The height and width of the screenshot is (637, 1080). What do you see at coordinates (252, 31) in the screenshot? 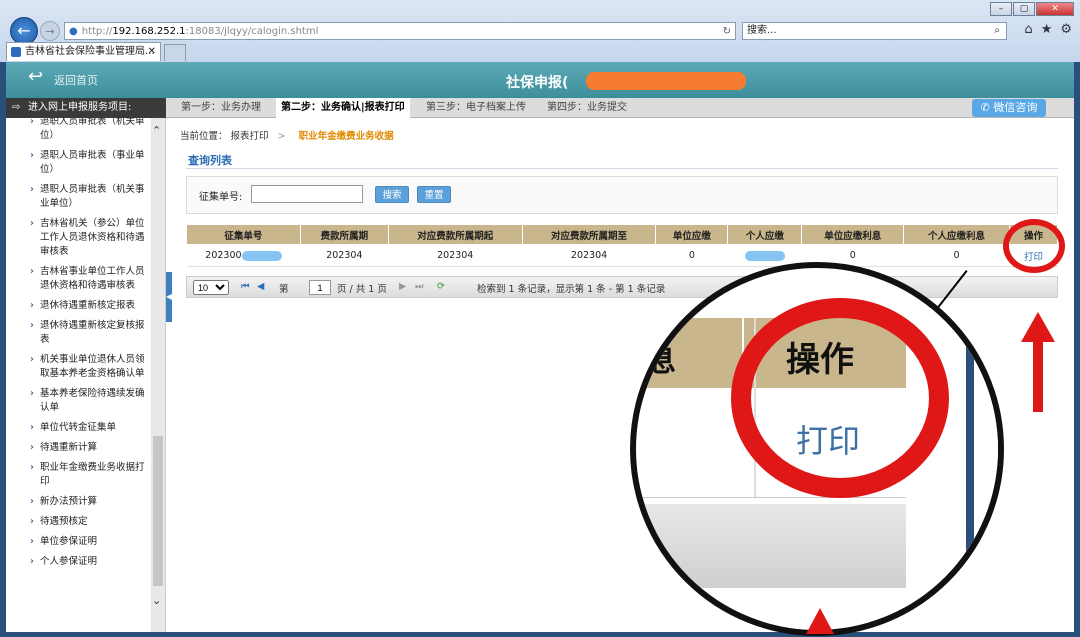
I see `url-rest: :18083/jlqyy/calogin.shtml` at bounding box center [252, 31].